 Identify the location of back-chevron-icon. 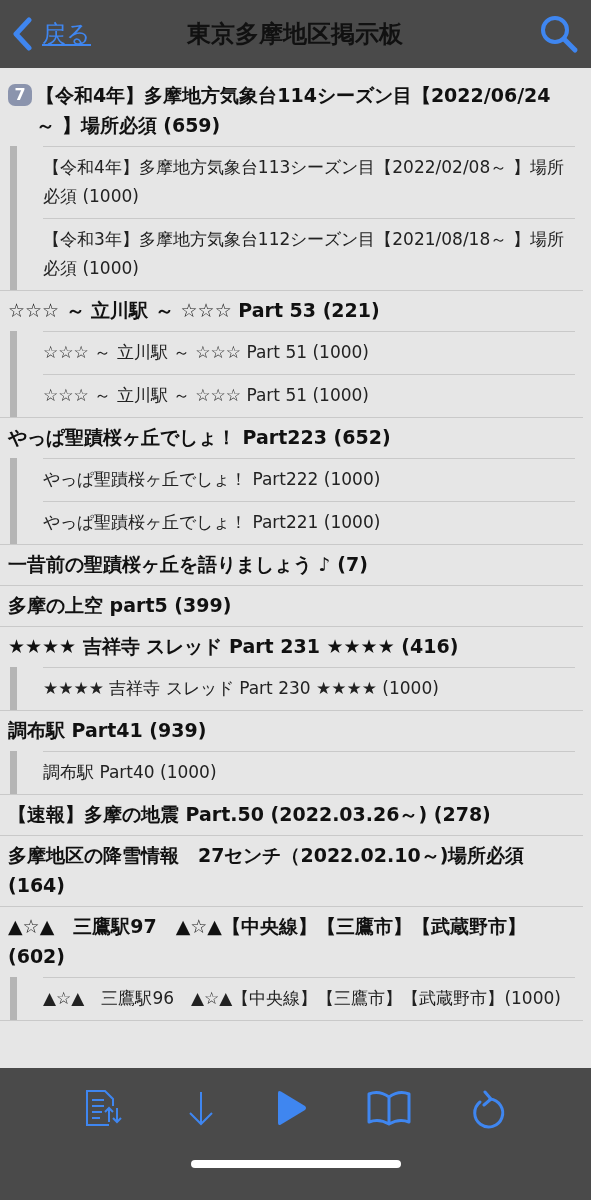
(22, 34).